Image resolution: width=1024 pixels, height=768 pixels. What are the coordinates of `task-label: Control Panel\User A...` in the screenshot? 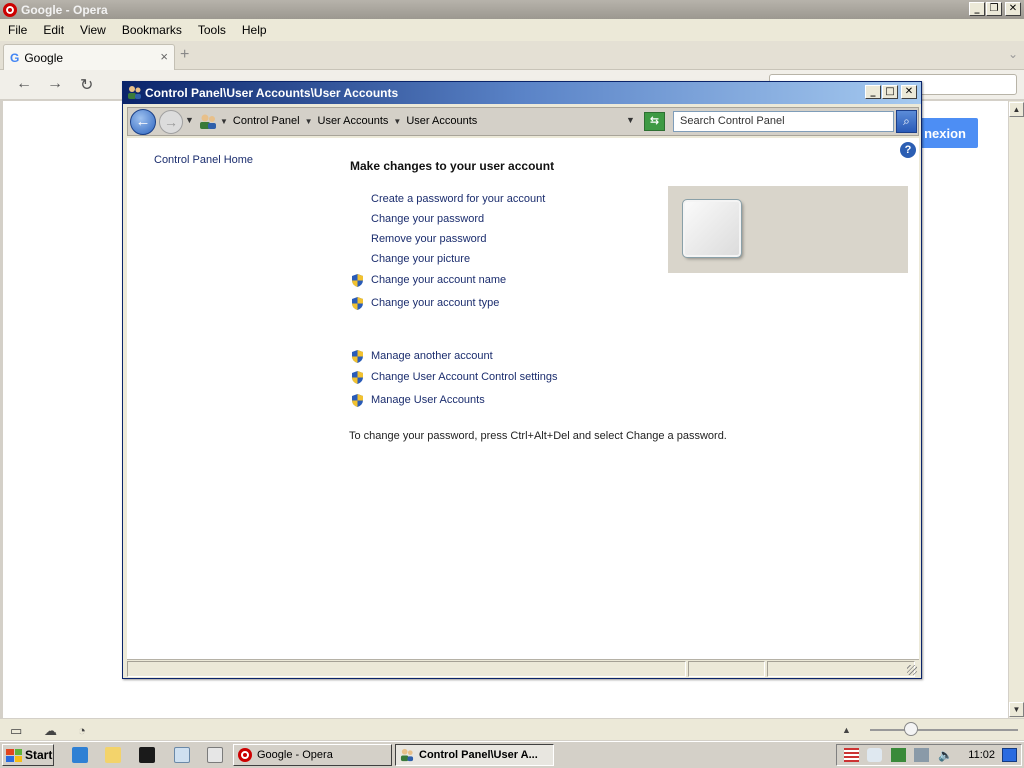 It's located at (478, 755).